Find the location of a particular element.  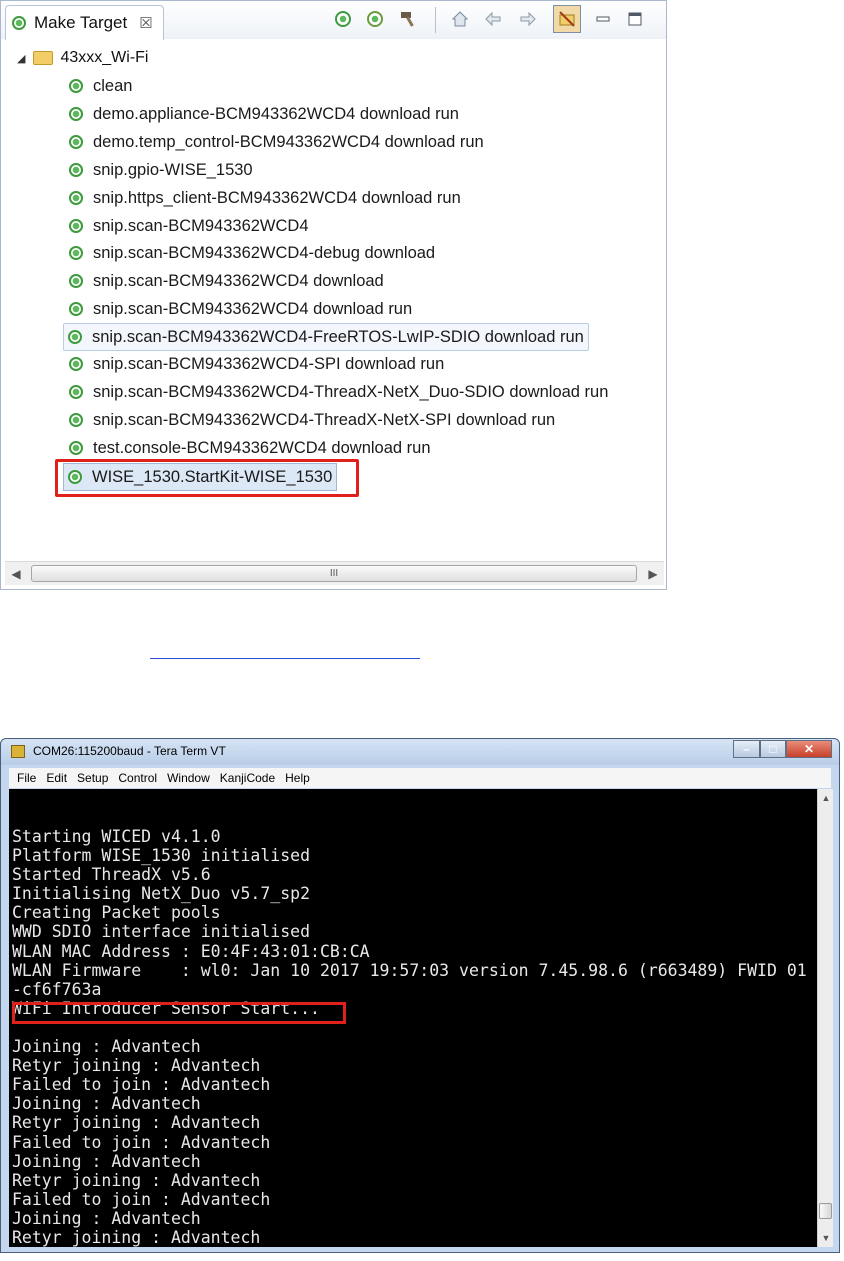

menu-edit: Edit is located at coordinates (56, 778).